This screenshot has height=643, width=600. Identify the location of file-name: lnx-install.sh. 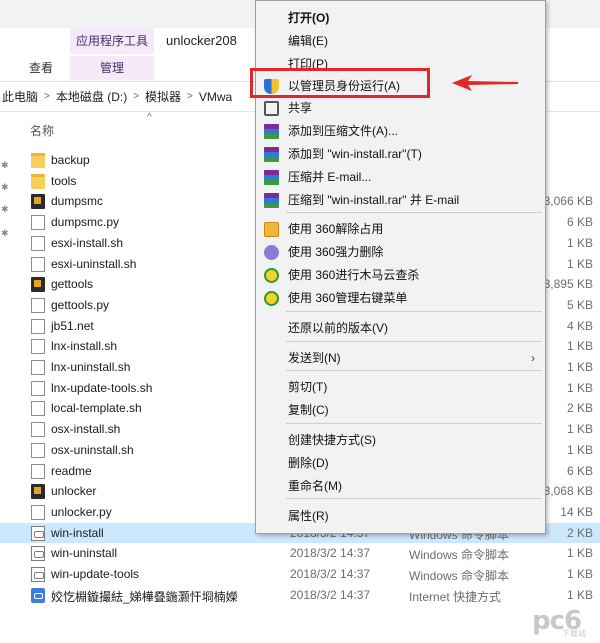
(84, 346).